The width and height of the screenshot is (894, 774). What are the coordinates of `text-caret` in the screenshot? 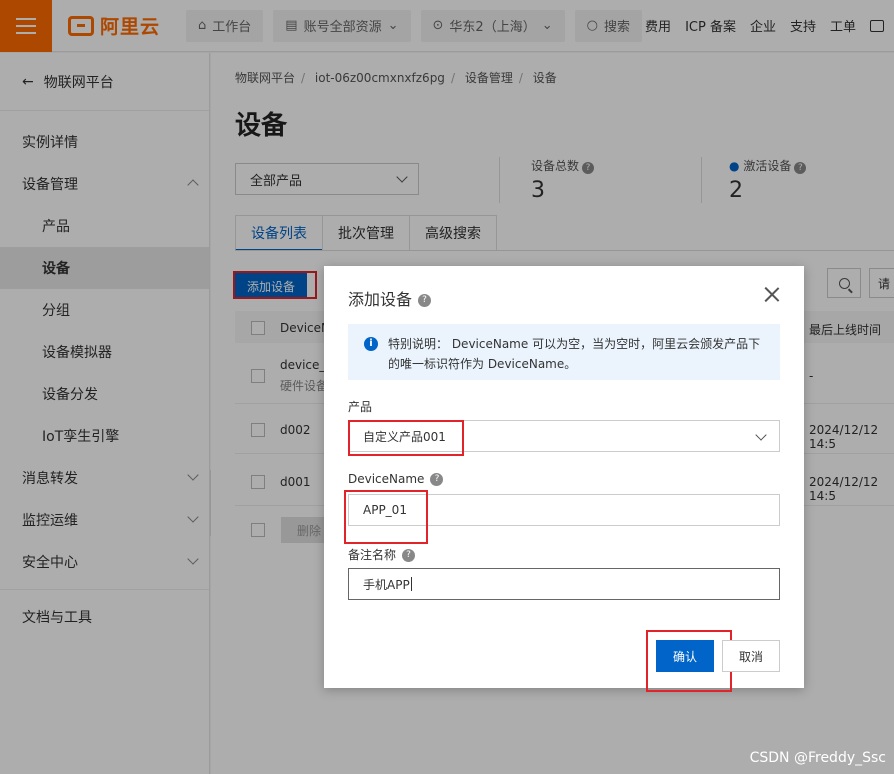 It's located at (411, 584).